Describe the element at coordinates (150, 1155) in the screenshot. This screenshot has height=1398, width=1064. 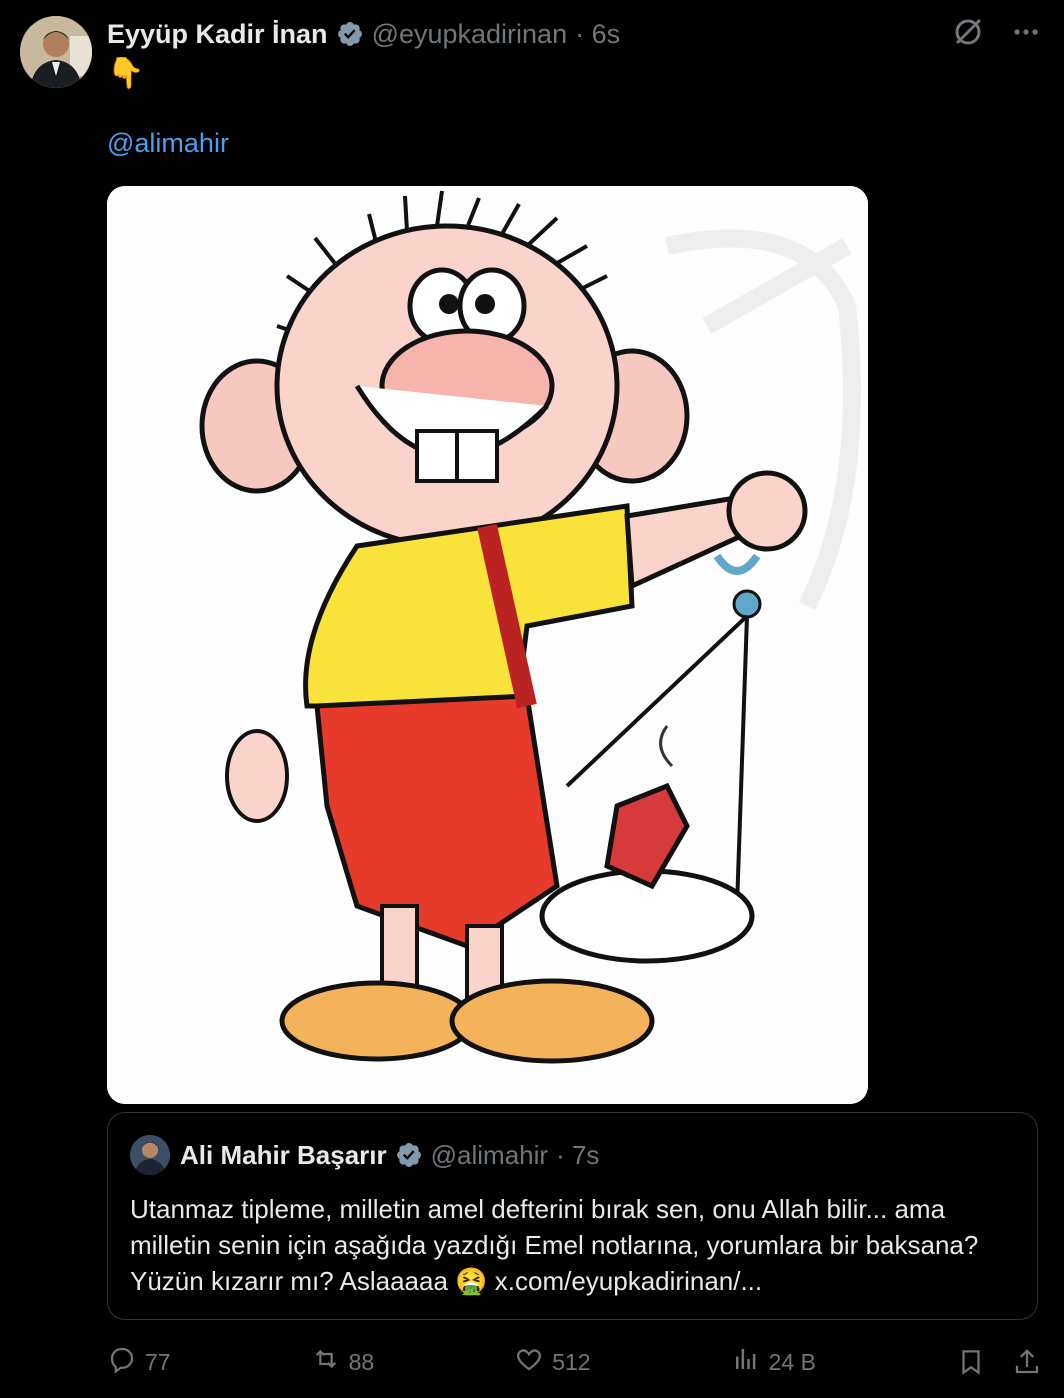
I see `quoted-author-avatar` at that location.